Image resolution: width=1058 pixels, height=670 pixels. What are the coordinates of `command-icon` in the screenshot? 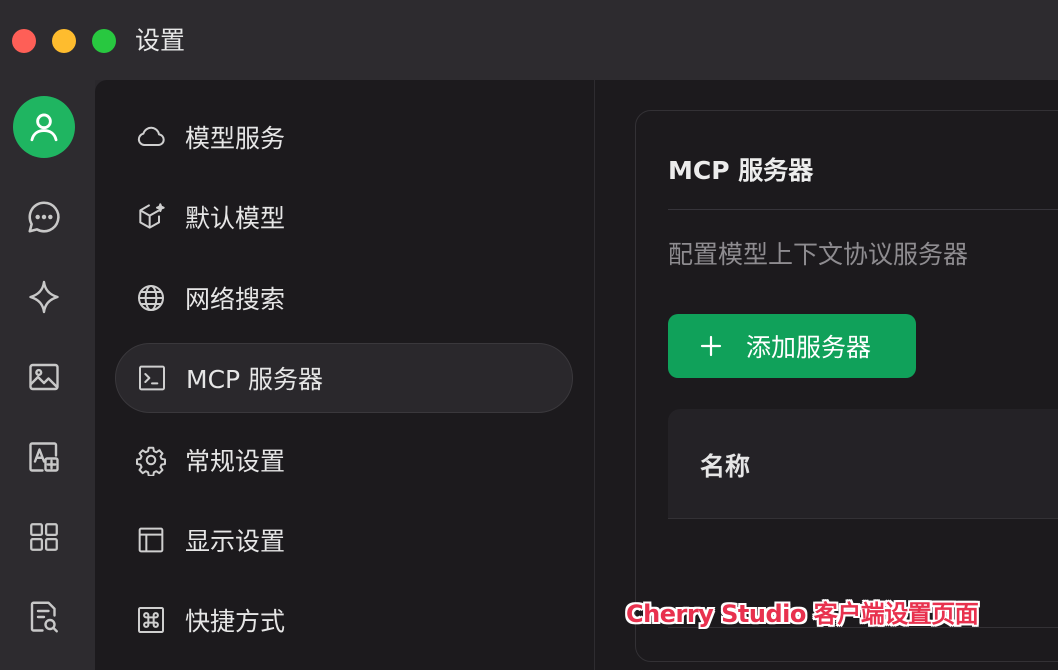 It's located at (151, 620).